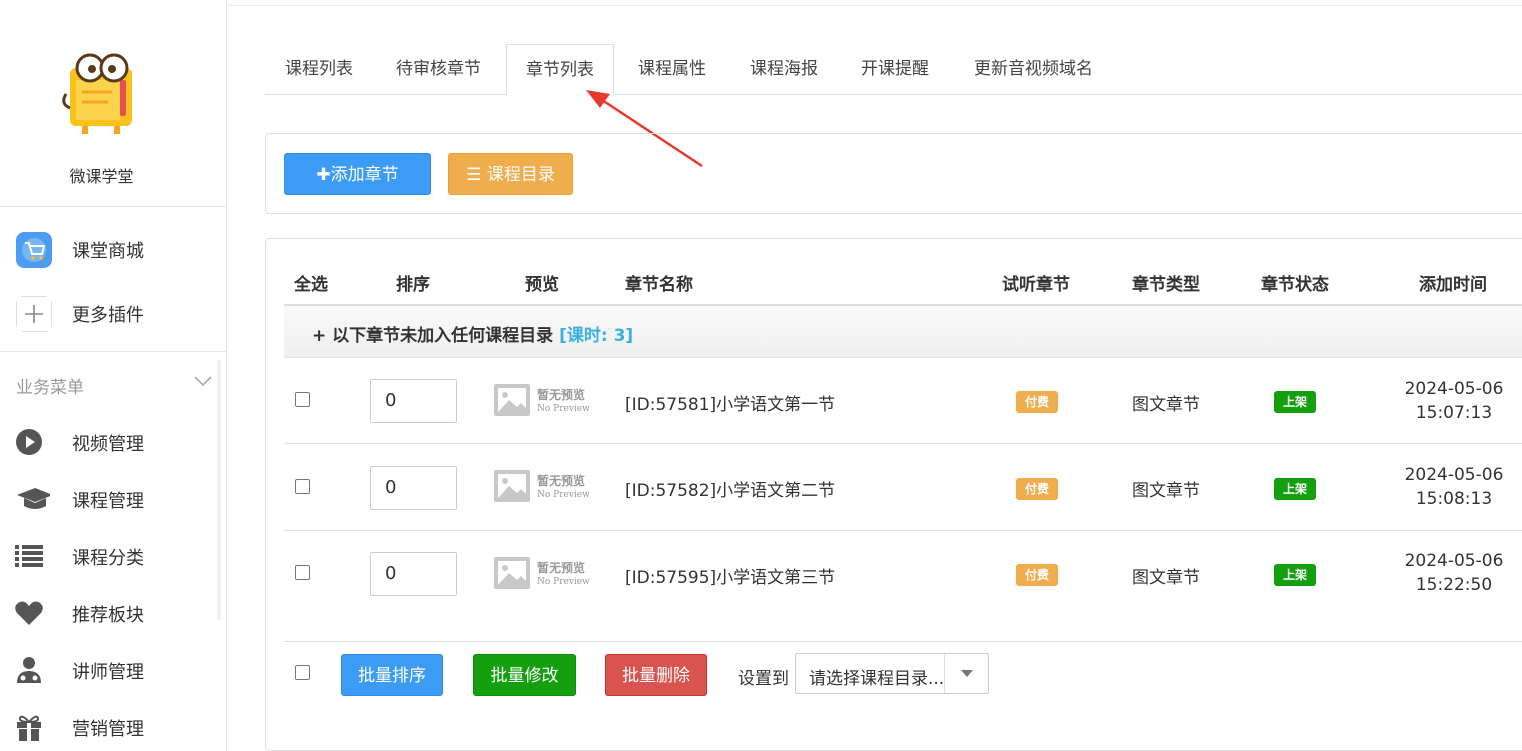 The height and width of the screenshot is (751, 1522). Describe the element at coordinates (108, 444) in the screenshot. I see `menu-item-label: 视频管理` at that location.